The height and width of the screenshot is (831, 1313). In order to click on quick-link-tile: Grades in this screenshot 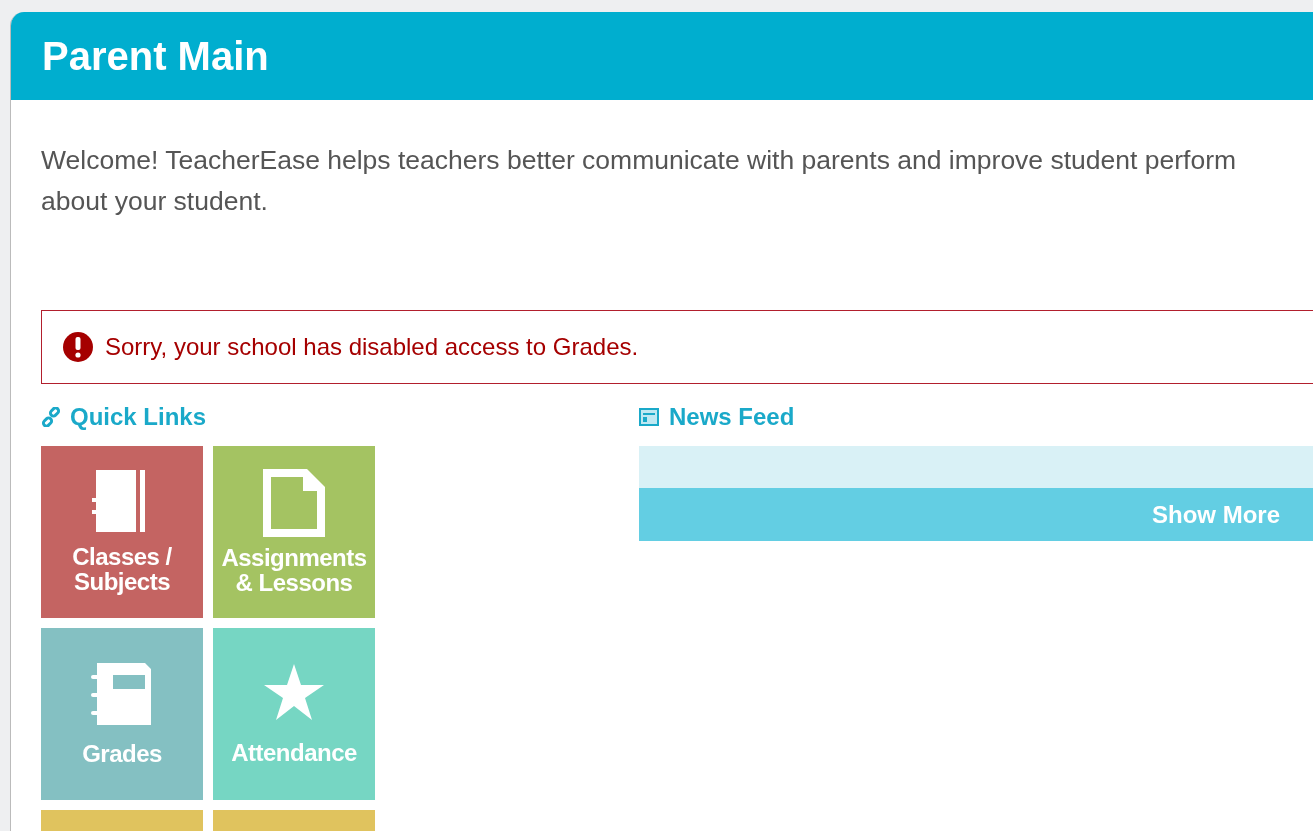, I will do `click(122, 714)`.